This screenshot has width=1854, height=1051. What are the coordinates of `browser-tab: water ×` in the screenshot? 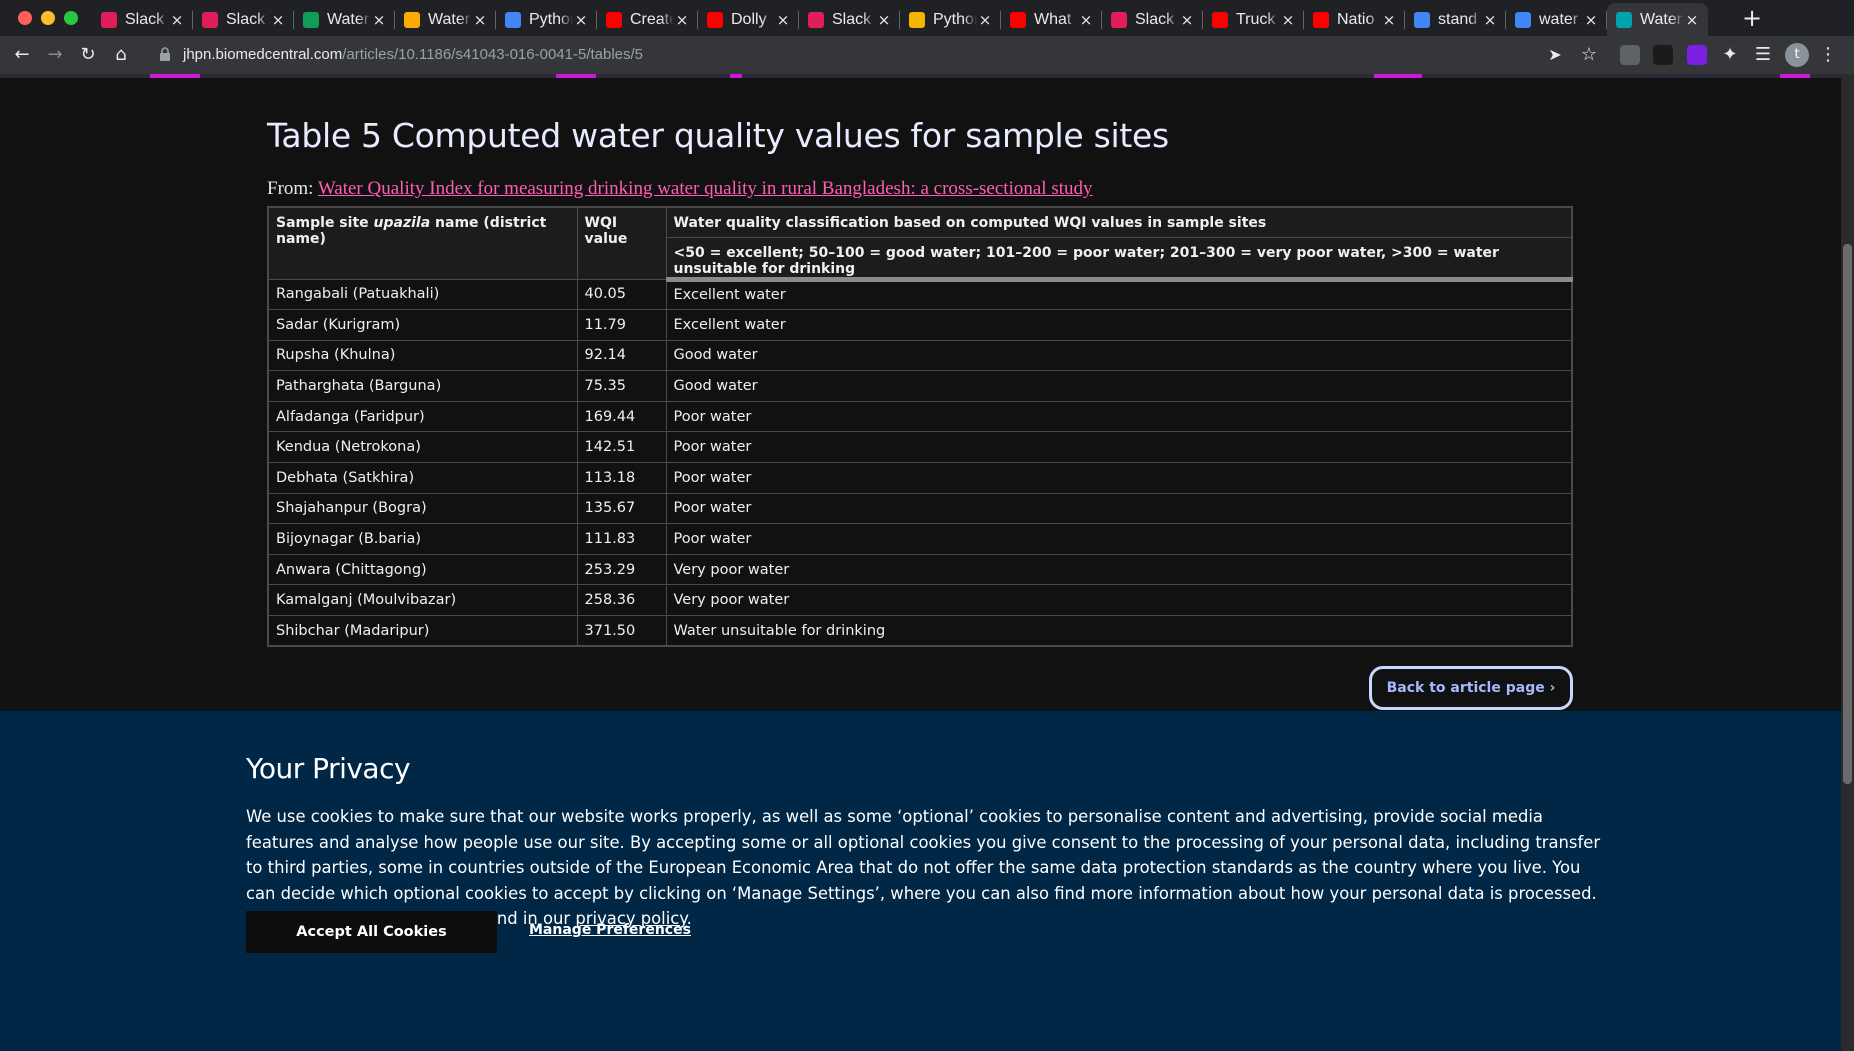 It's located at (1556, 19).